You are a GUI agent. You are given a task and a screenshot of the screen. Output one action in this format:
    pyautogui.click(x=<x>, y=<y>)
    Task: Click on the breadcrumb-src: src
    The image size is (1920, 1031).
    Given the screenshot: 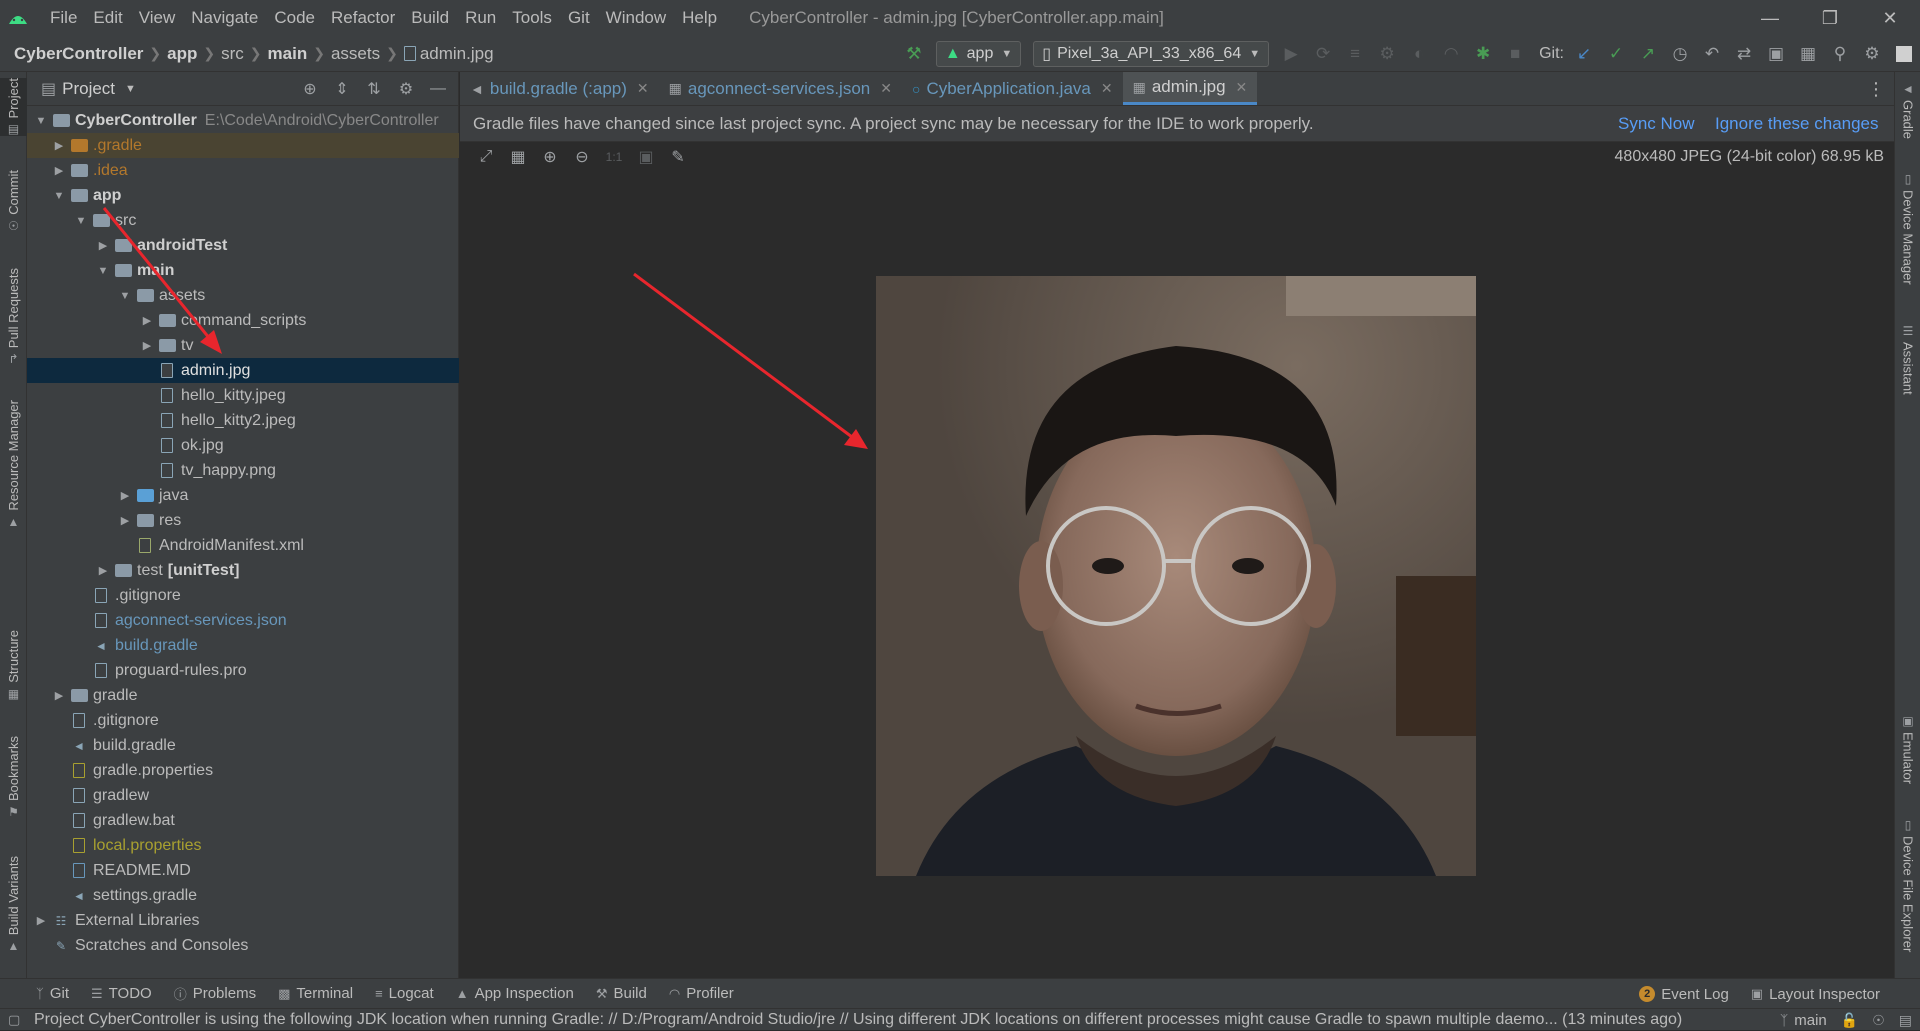 What is the action you would take?
    pyautogui.click(x=232, y=54)
    